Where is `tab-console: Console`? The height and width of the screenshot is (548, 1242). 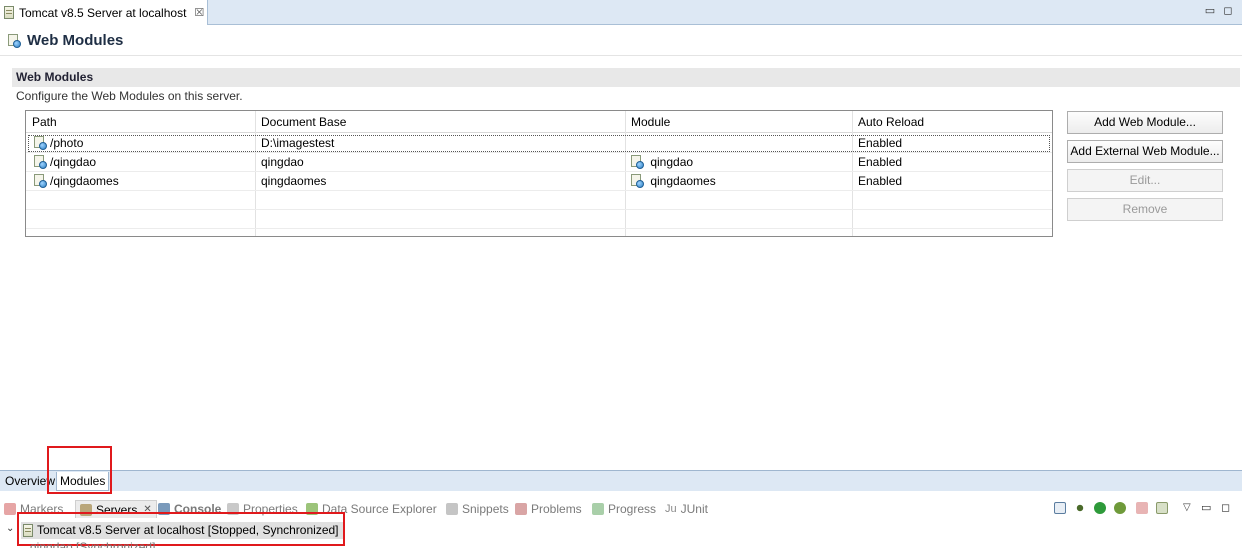 tab-console: Console is located at coordinates (189, 509).